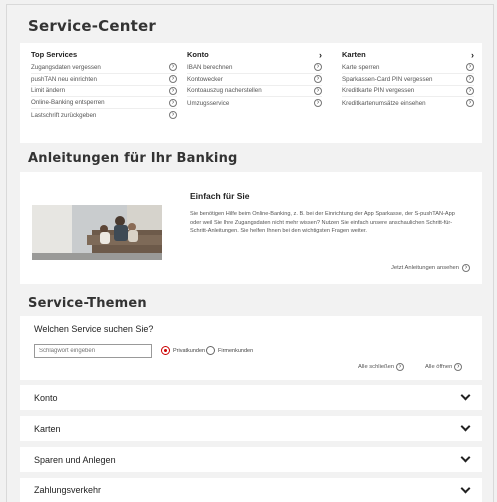 The height and width of the screenshot is (502, 497). I want to click on service-link-item: Kreditkartenumsätze einsehen, so click(408, 103).